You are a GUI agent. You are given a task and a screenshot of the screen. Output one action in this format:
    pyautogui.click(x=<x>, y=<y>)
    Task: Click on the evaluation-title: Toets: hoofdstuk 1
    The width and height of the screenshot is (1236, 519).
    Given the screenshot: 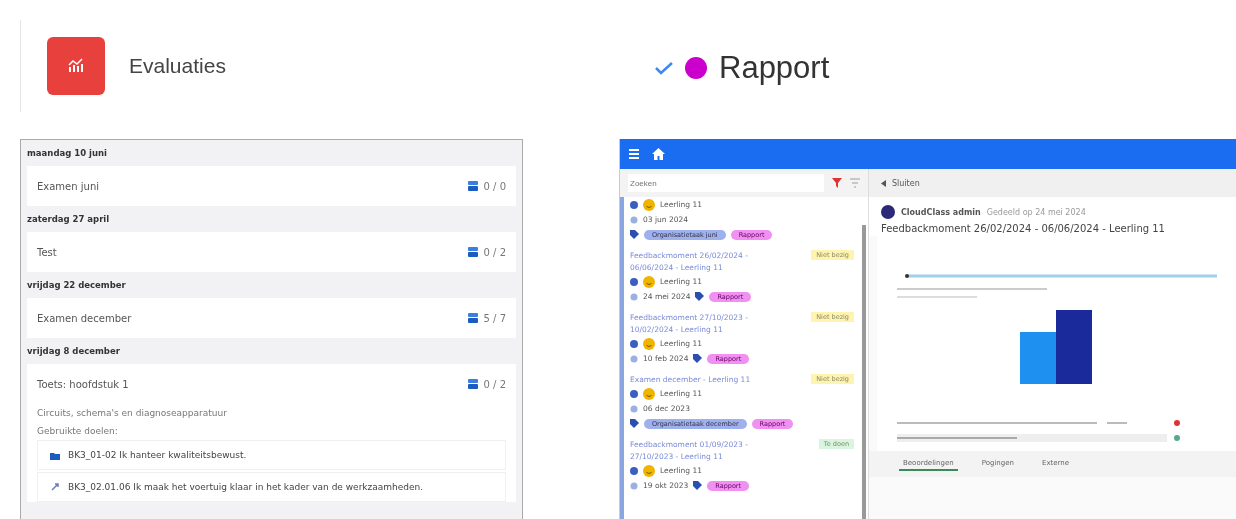 What is the action you would take?
    pyautogui.click(x=83, y=384)
    